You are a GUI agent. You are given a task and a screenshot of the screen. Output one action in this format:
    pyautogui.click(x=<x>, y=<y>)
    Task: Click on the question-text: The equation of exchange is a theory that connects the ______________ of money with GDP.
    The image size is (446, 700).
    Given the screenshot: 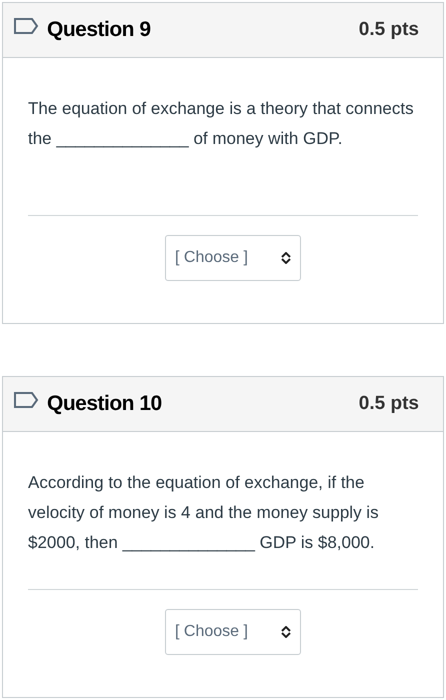 What is the action you would take?
    pyautogui.click(x=221, y=124)
    